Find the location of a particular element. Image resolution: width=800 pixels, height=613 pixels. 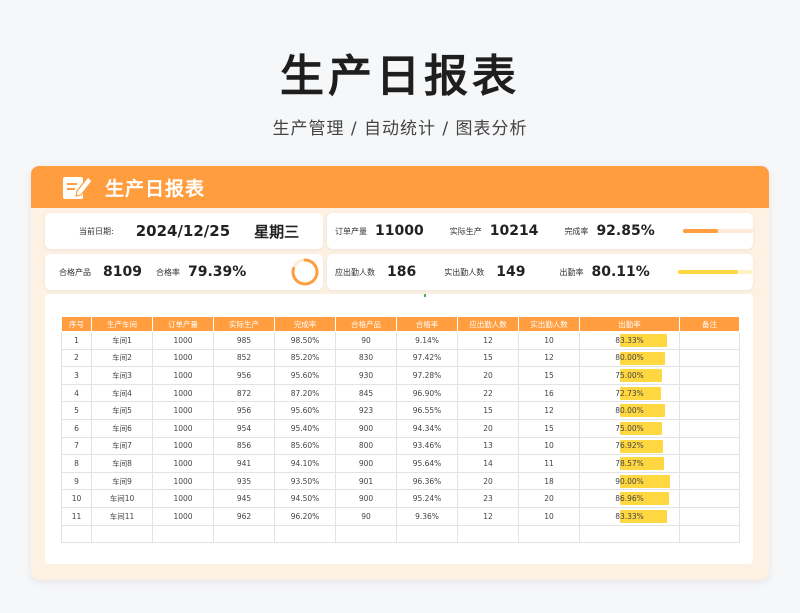

table-cell: 872 is located at coordinates (244, 393).